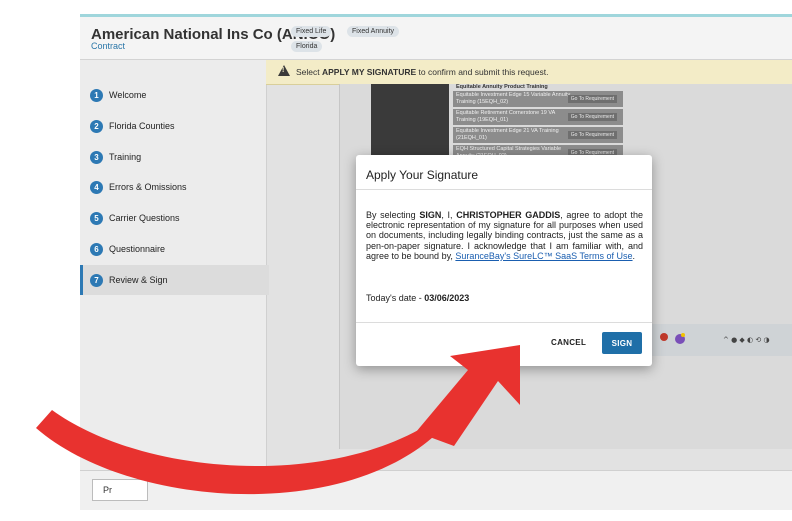 The width and height of the screenshot is (792, 521). I want to click on sidebar-item-label: Errors & Omissions, so click(148, 187).